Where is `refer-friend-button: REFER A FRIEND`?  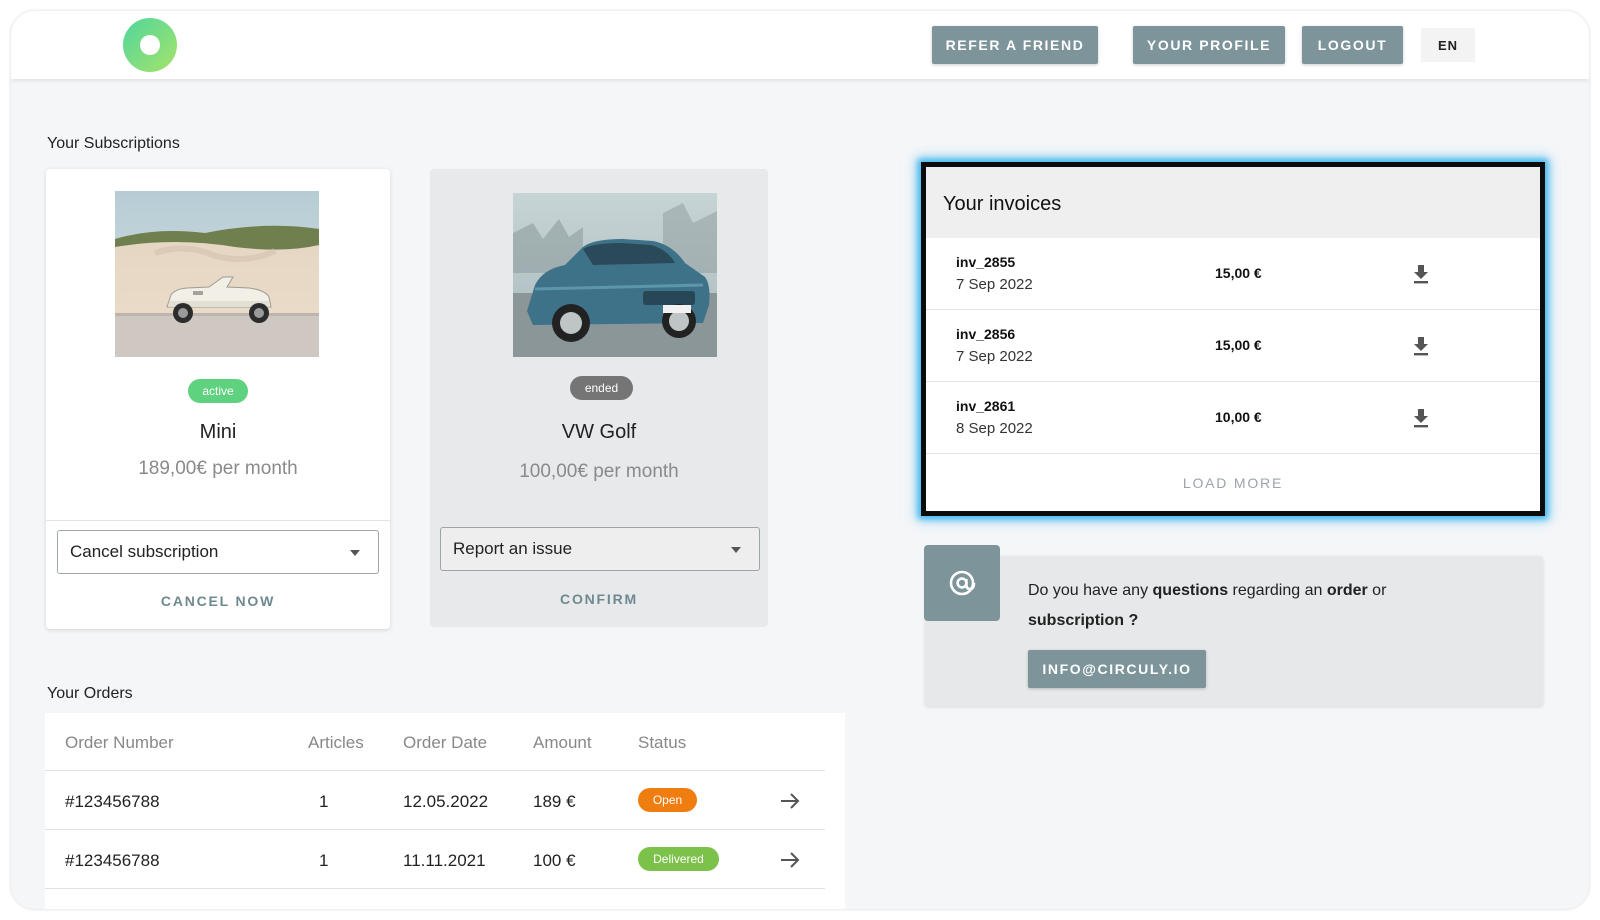
refer-friend-button: REFER A FRIEND is located at coordinates (1015, 45).